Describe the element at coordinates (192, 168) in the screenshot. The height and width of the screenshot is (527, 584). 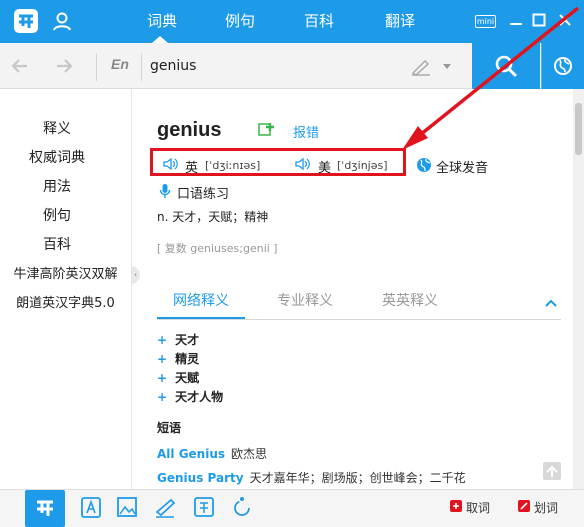
I see `uk-label: 英` at that location.